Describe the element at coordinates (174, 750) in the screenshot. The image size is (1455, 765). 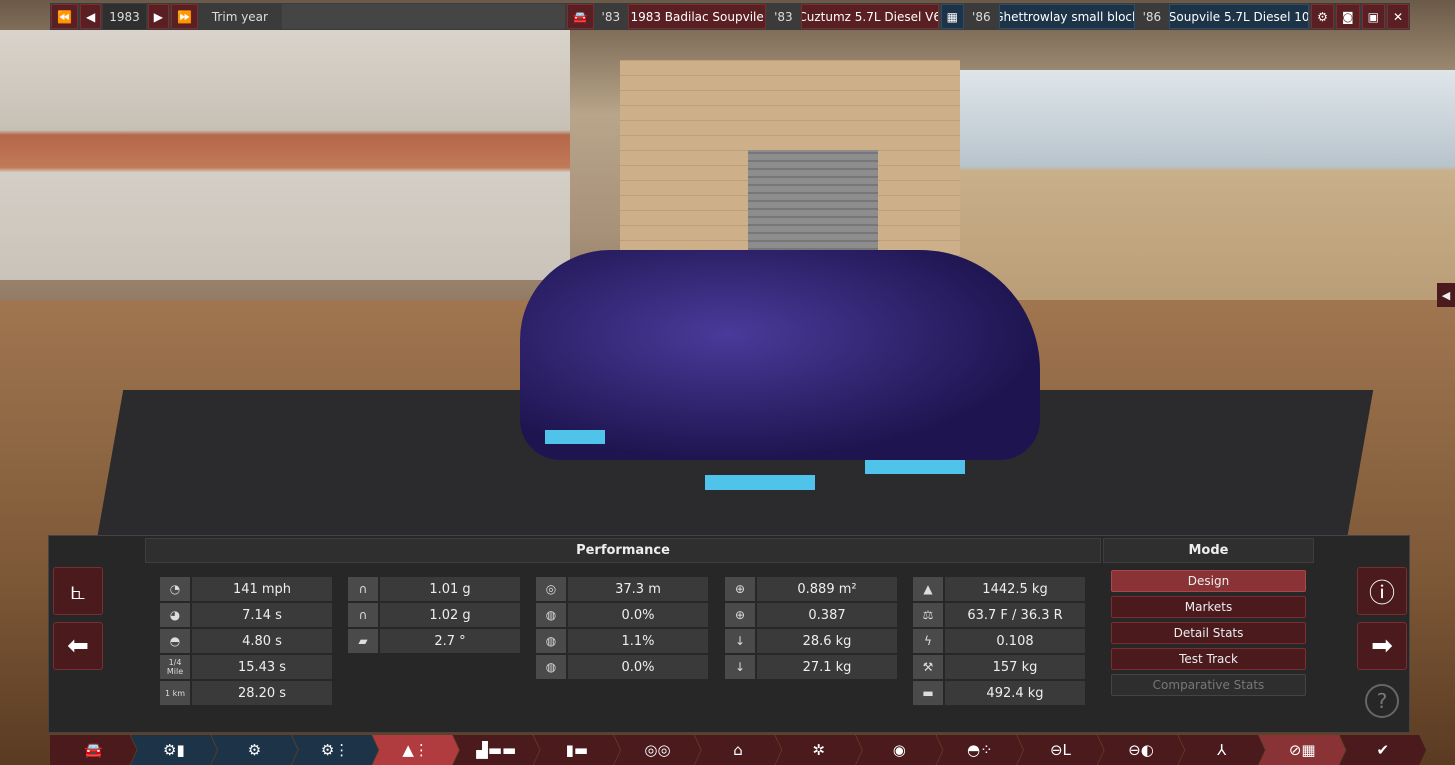
I see `engine-block-icon: ⚙▮` at that location.